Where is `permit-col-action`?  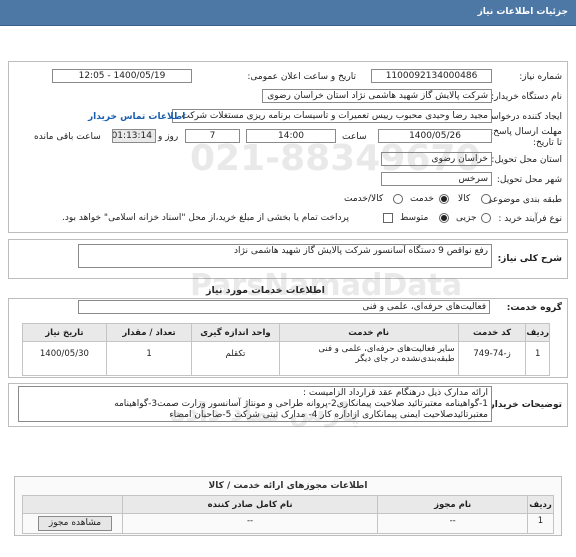 permit-col-action is located at coordinates (72, 504).